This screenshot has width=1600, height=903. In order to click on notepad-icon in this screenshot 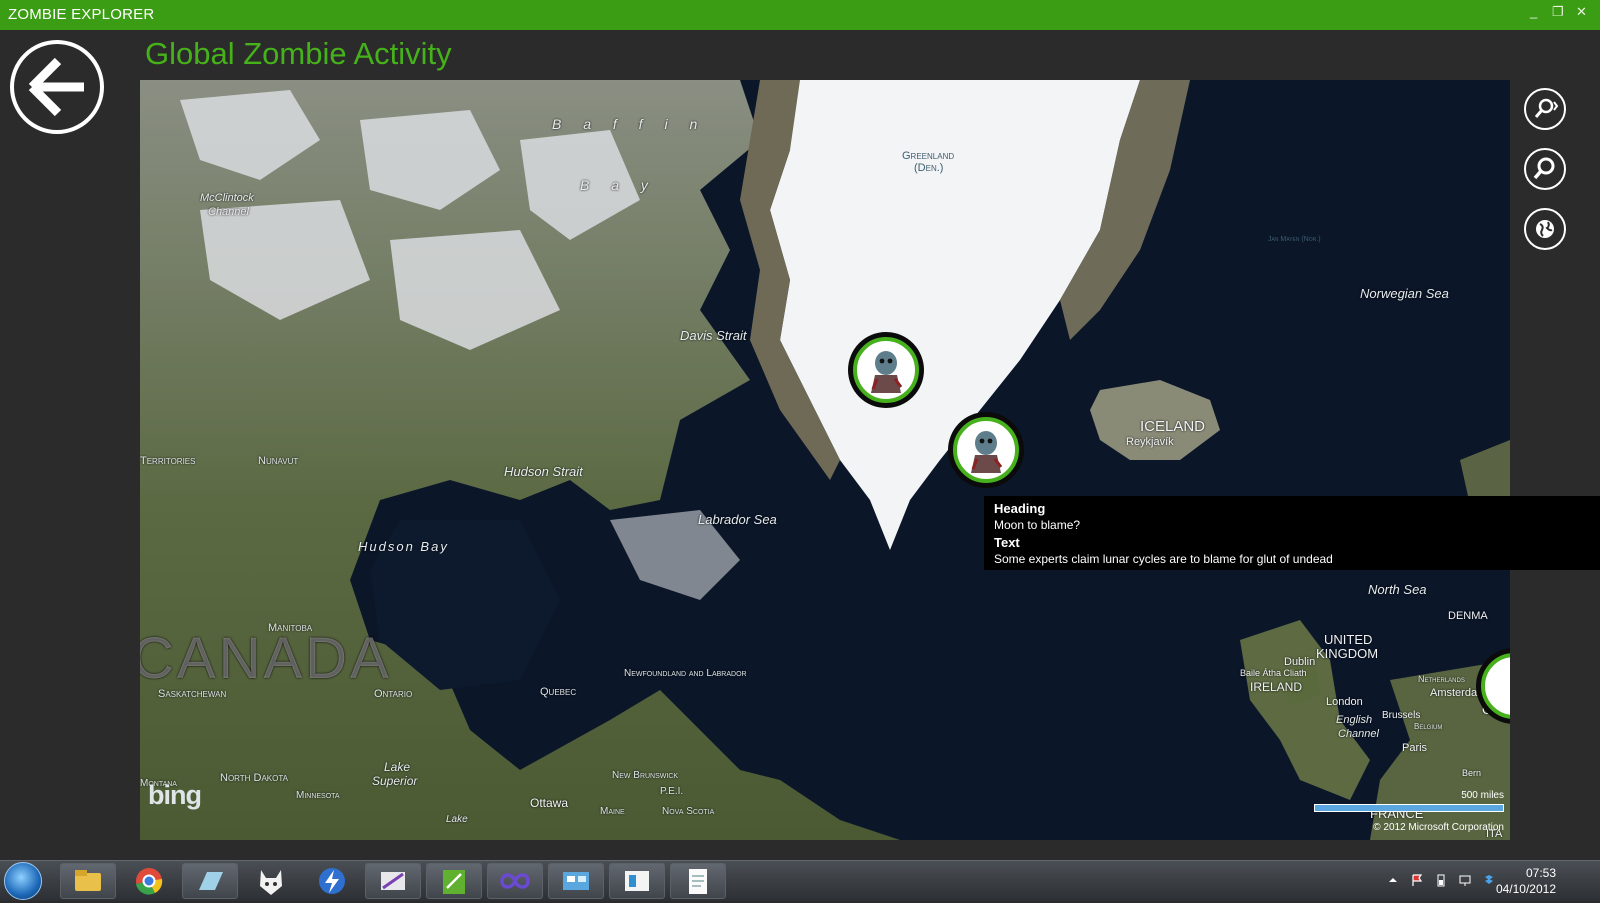, I will do `click(698, 881)`.